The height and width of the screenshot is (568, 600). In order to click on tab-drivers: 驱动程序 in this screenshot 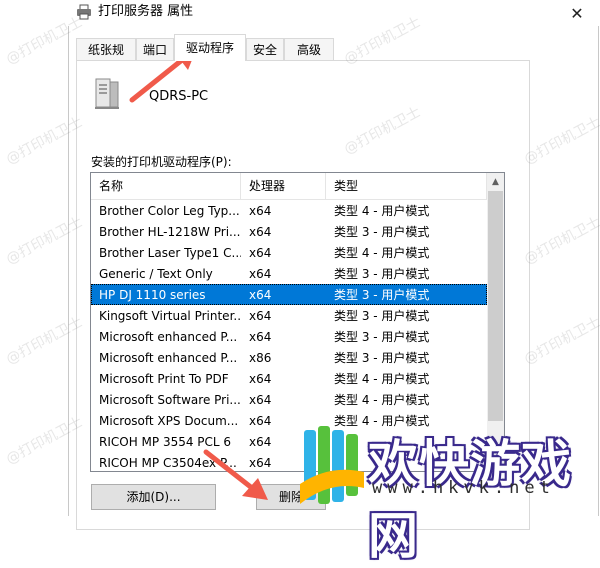, I will do `click(210, 47)`.